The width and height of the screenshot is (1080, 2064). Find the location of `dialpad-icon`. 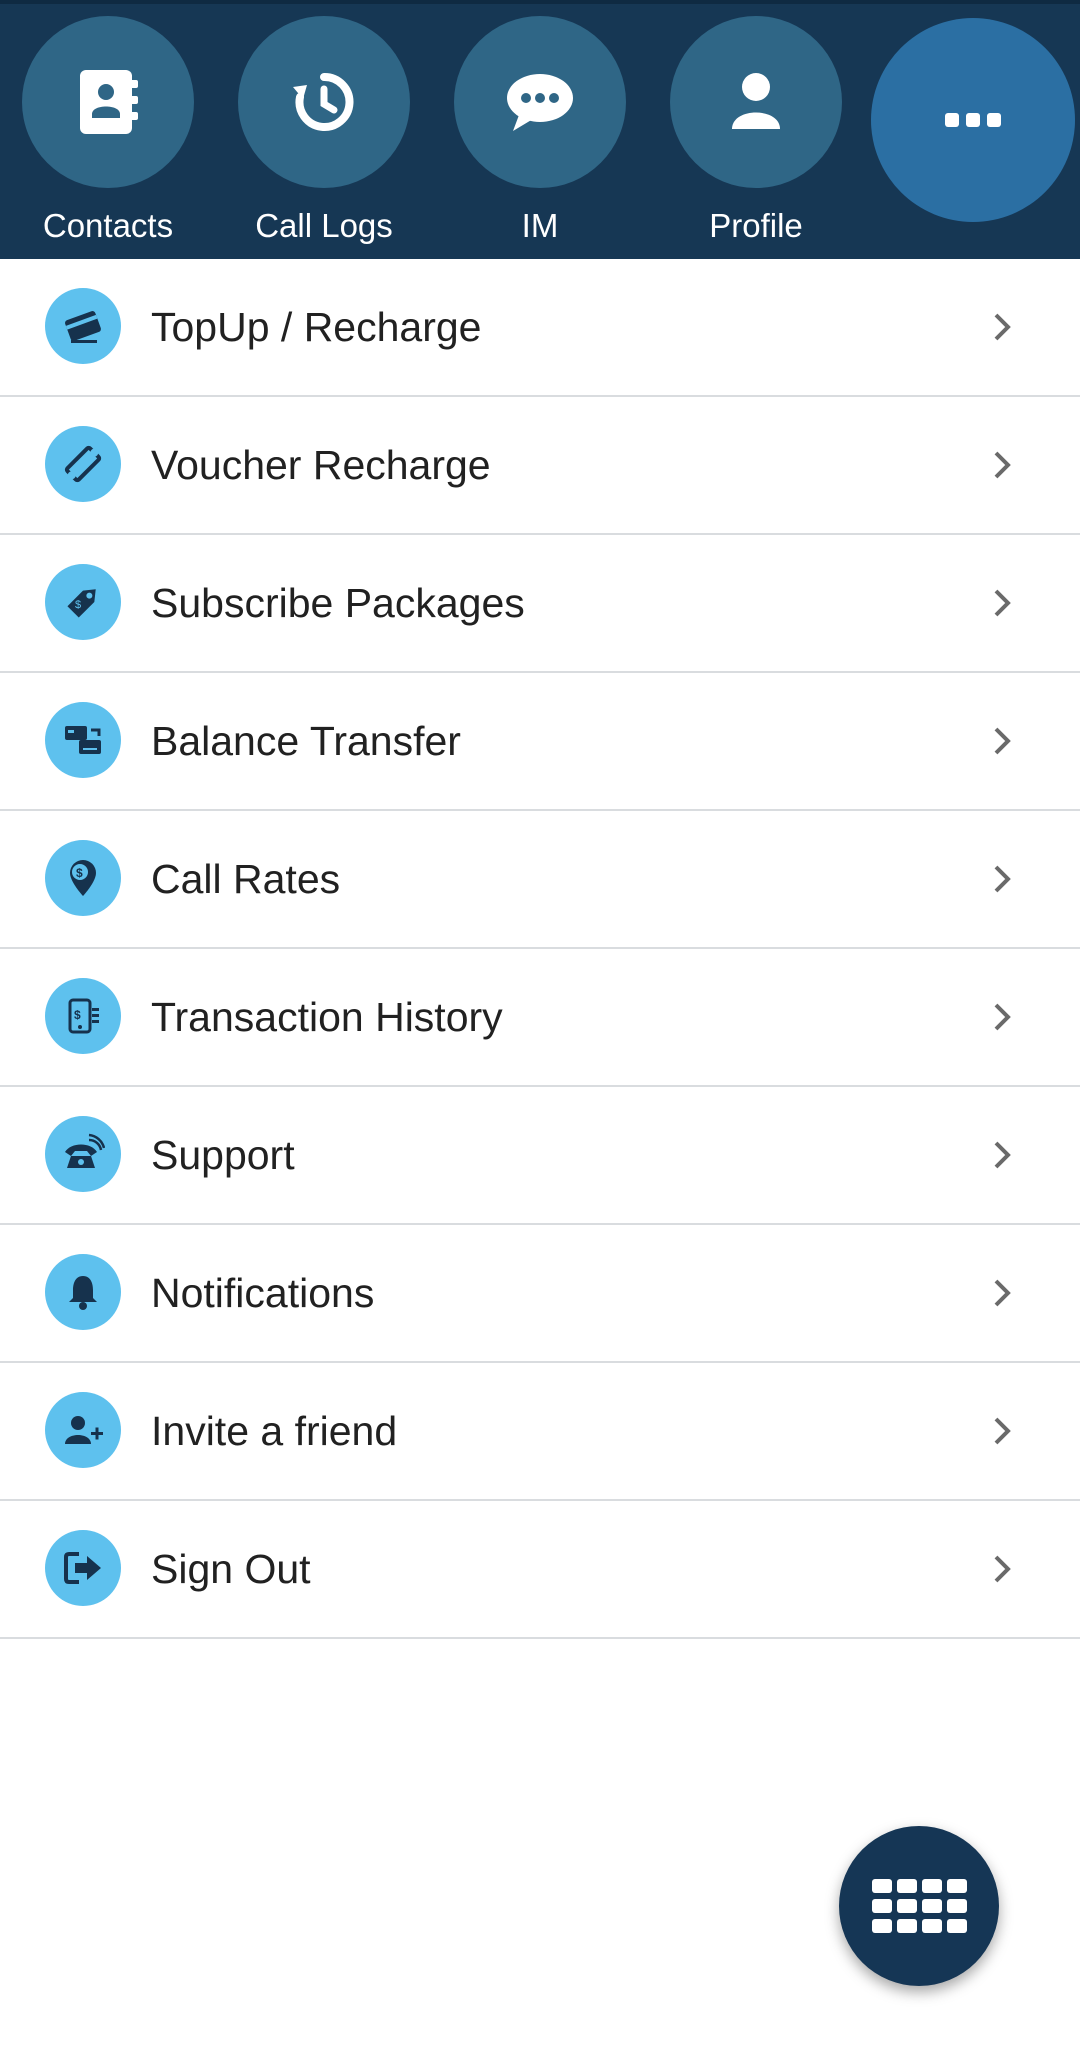

dialpad-icon is located at coordinates (919, 1906).